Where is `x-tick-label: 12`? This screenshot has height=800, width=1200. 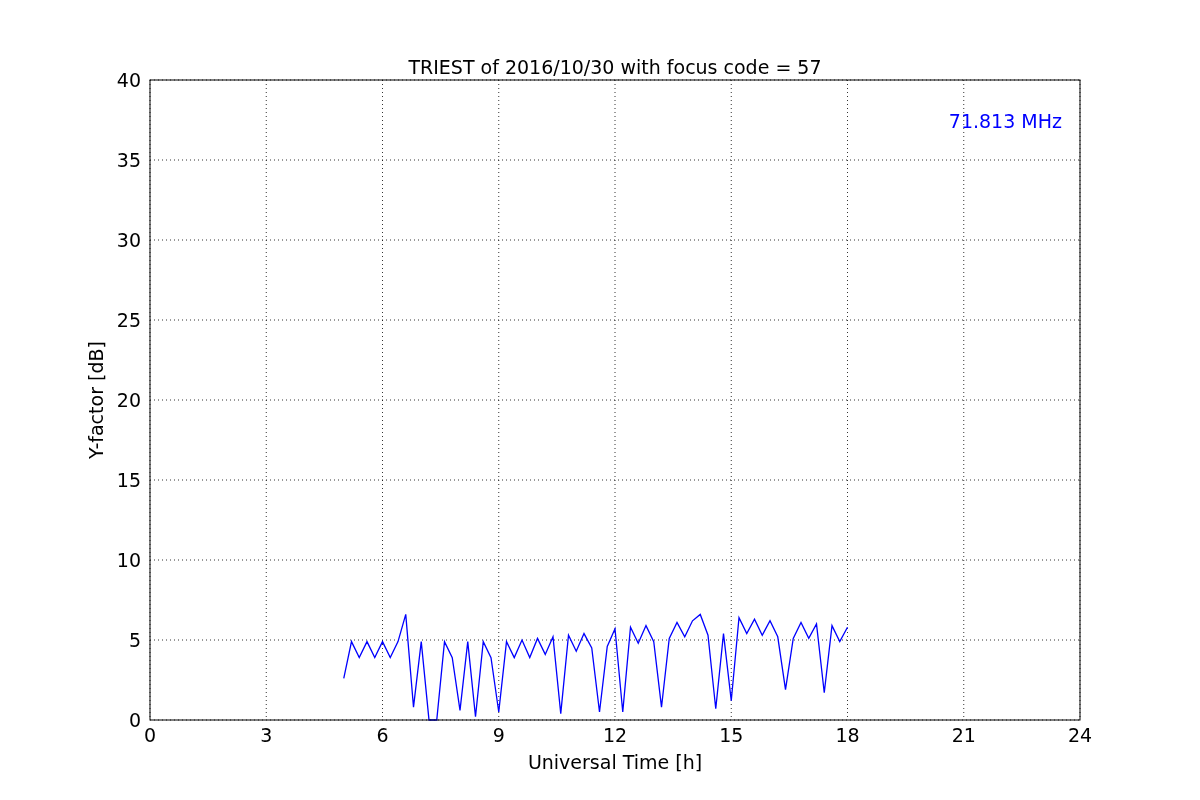
x-tick-label: 12 is located at coordinates (615, 735).